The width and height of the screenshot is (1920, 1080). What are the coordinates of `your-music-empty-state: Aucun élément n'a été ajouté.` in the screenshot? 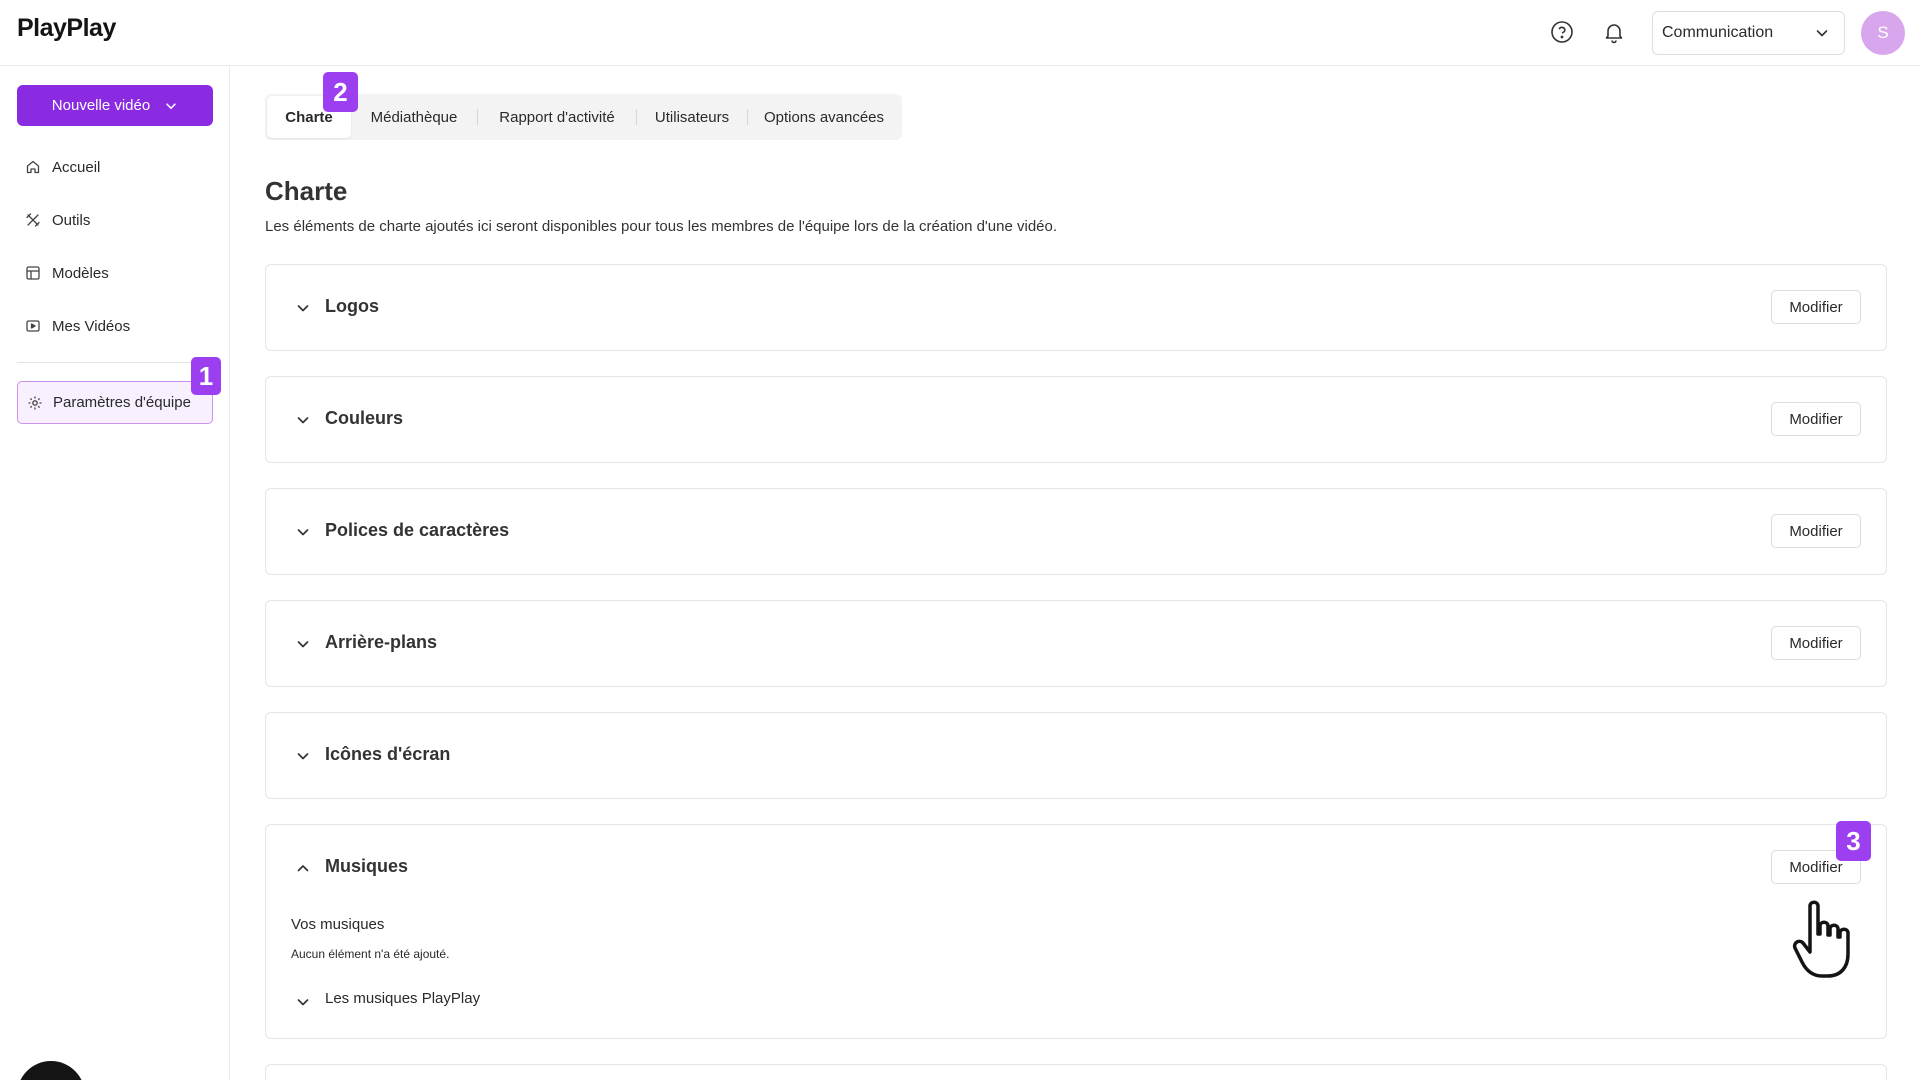 It's located at (370, 954).